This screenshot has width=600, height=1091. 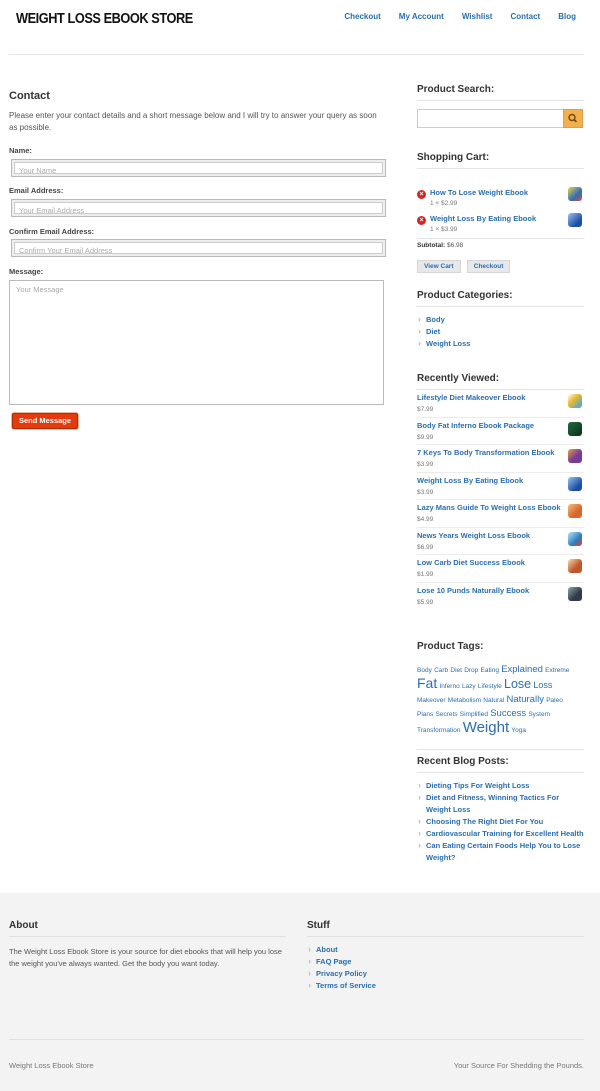 What do you see at coordinates (475, 425) in the screenshot?
I see `recent-item-title: Body Fat Inferno Ebook Package` at bounding box center [475, 425].